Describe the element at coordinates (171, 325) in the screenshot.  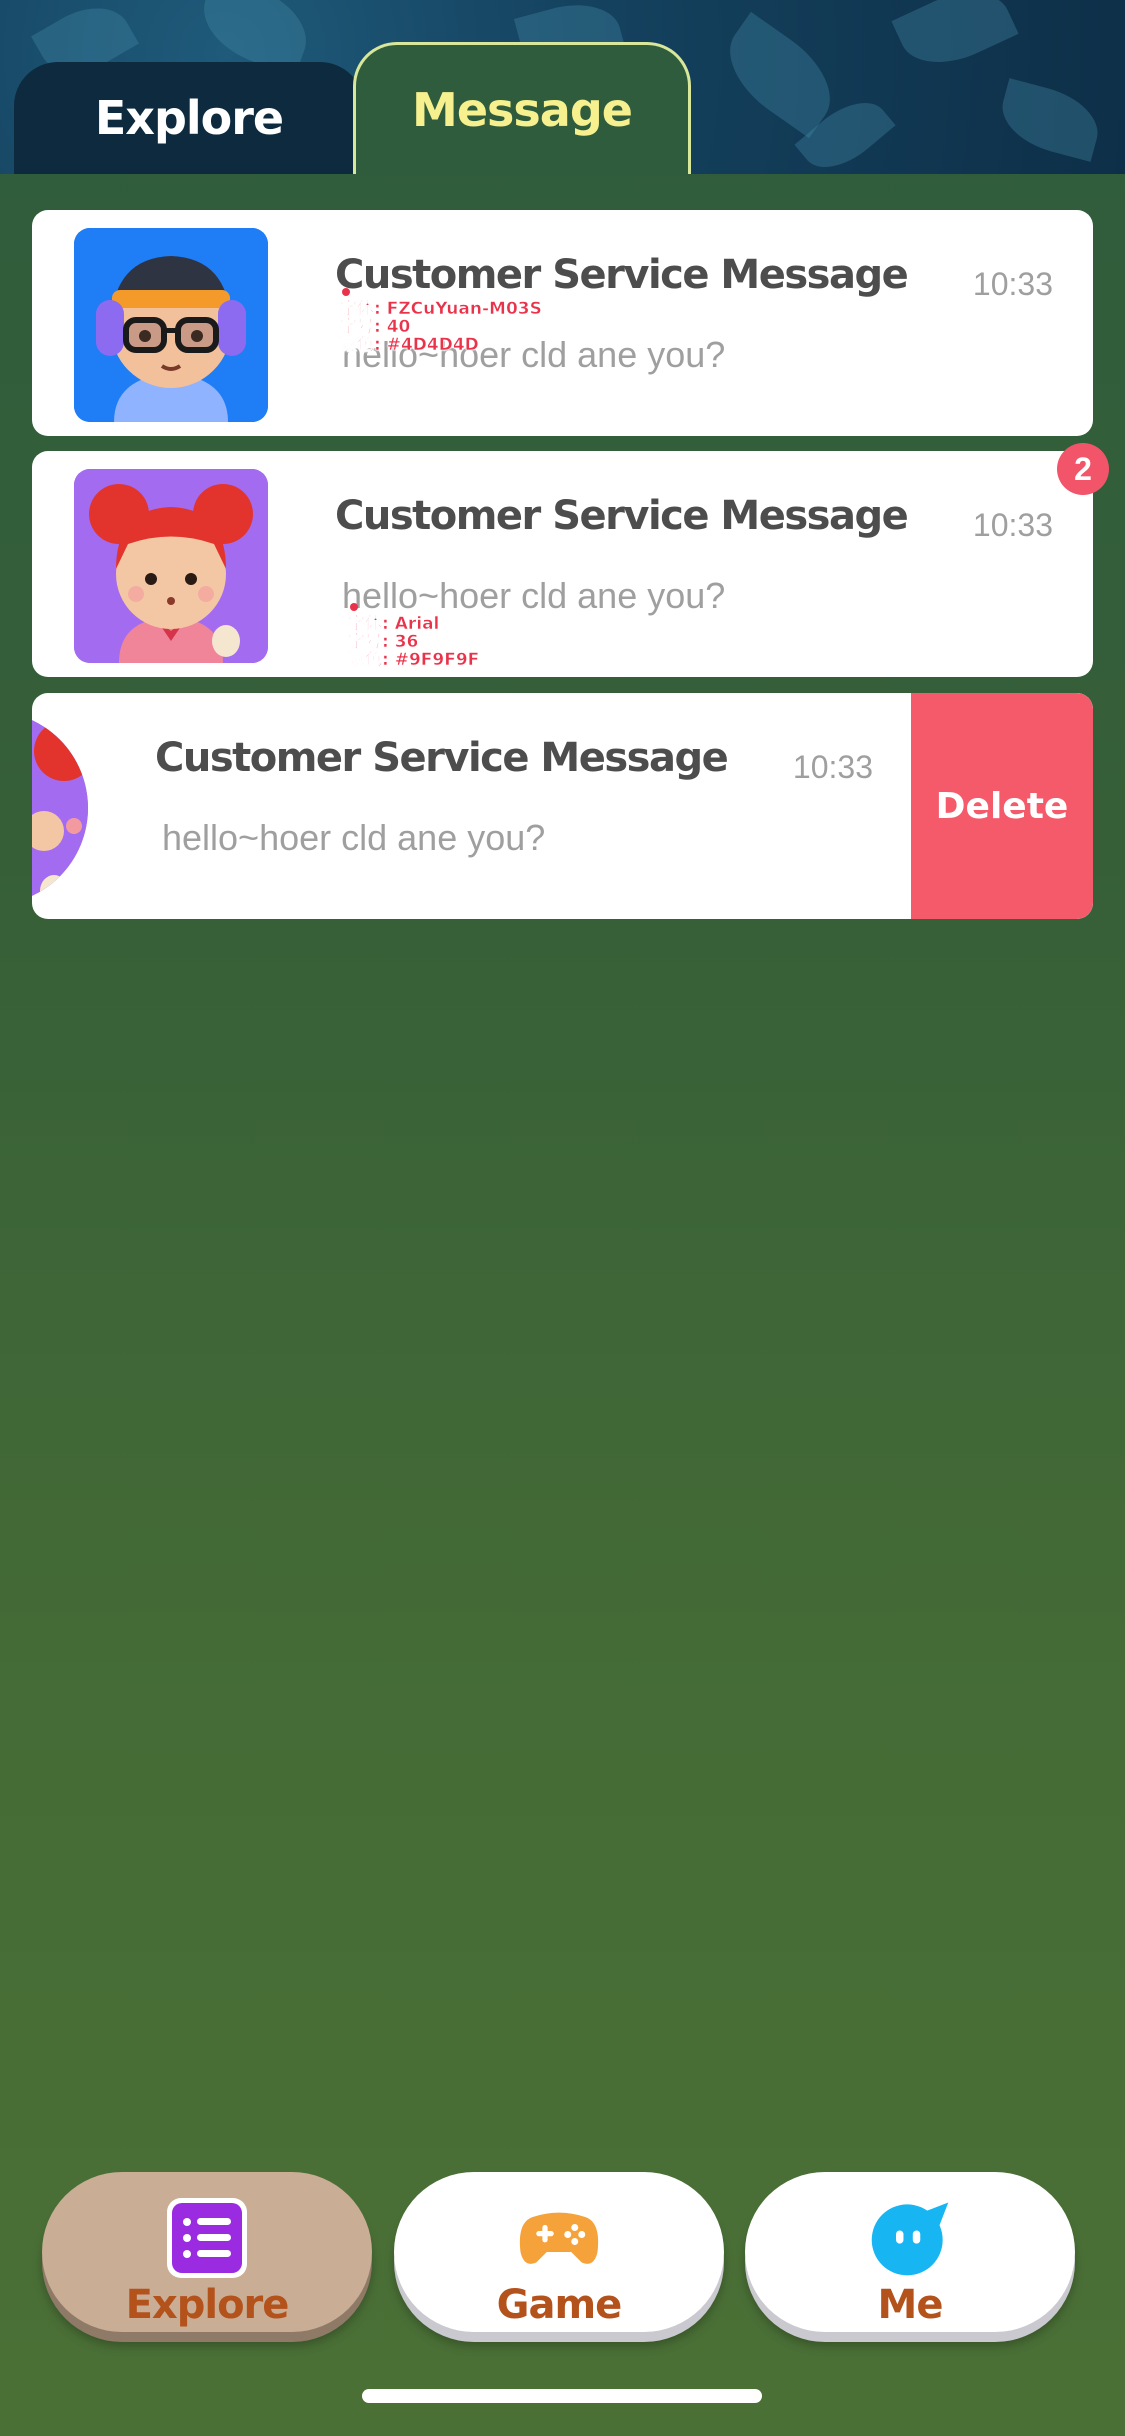
I see `boy-with-headphones-avatar` at that location.